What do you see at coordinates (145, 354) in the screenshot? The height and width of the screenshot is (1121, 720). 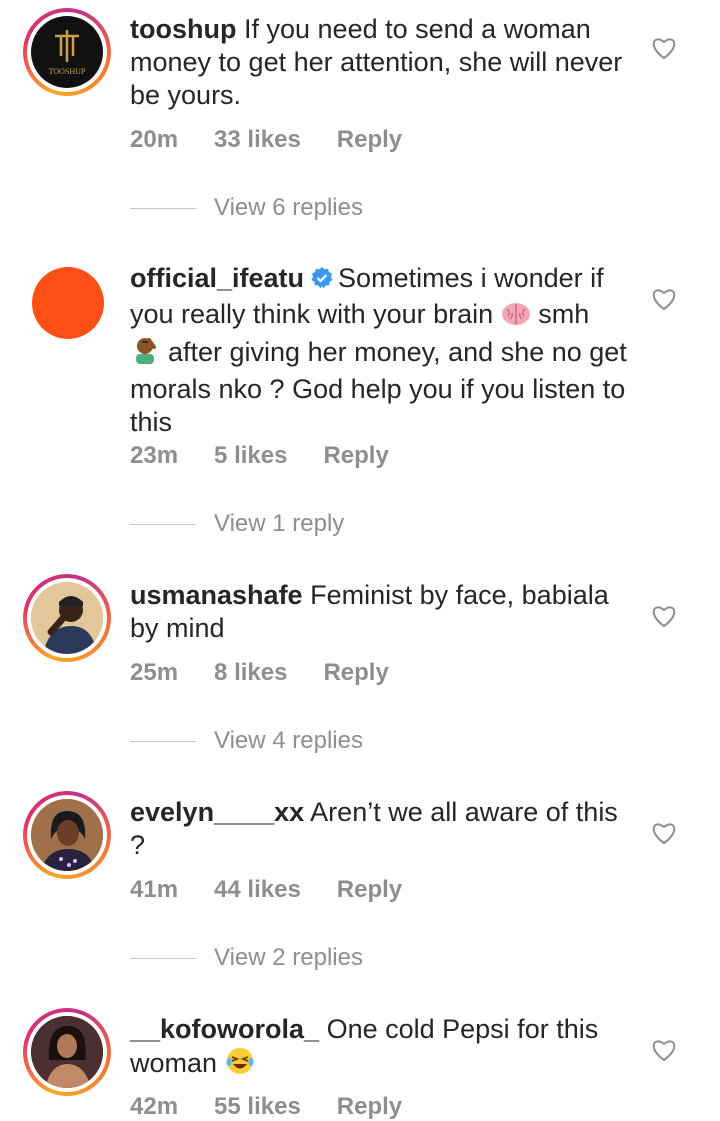 I see `facepalm-emoji-icon` at bounding box center [145, 354].